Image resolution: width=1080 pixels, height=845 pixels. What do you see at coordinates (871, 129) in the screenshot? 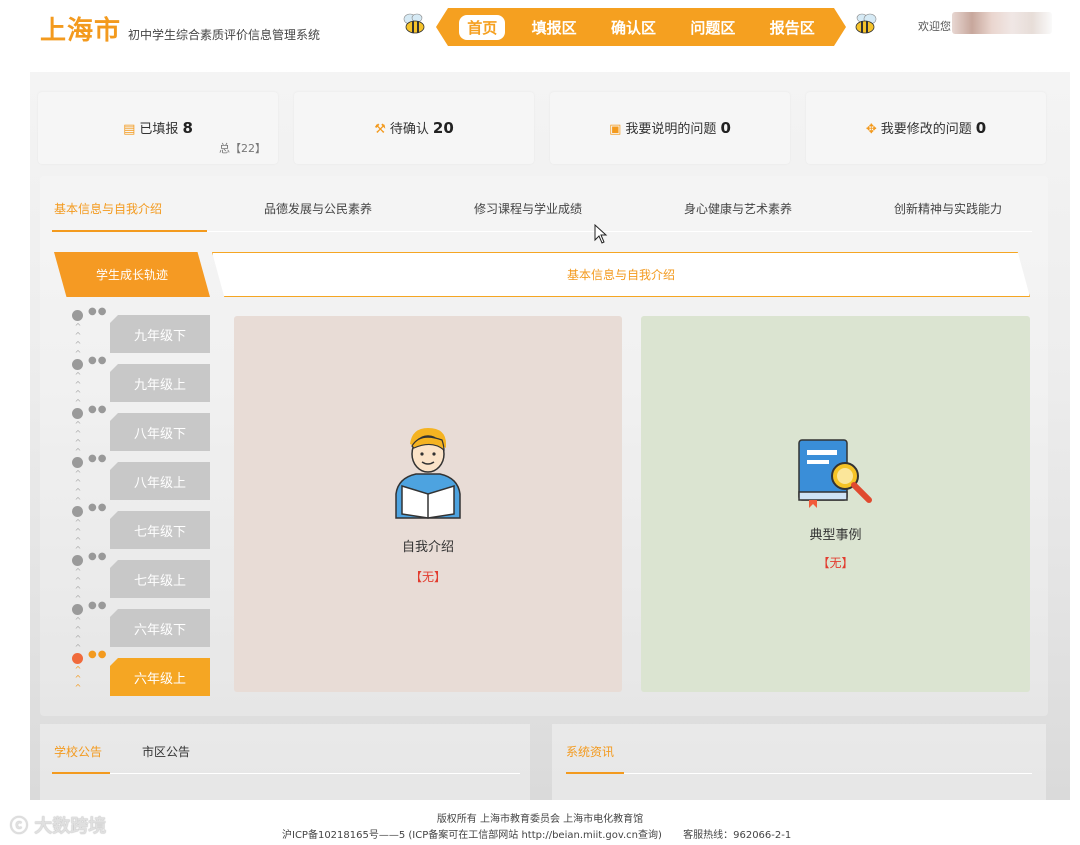
I see `puzzle-icon: ✥` at bounding box center [871, 129].